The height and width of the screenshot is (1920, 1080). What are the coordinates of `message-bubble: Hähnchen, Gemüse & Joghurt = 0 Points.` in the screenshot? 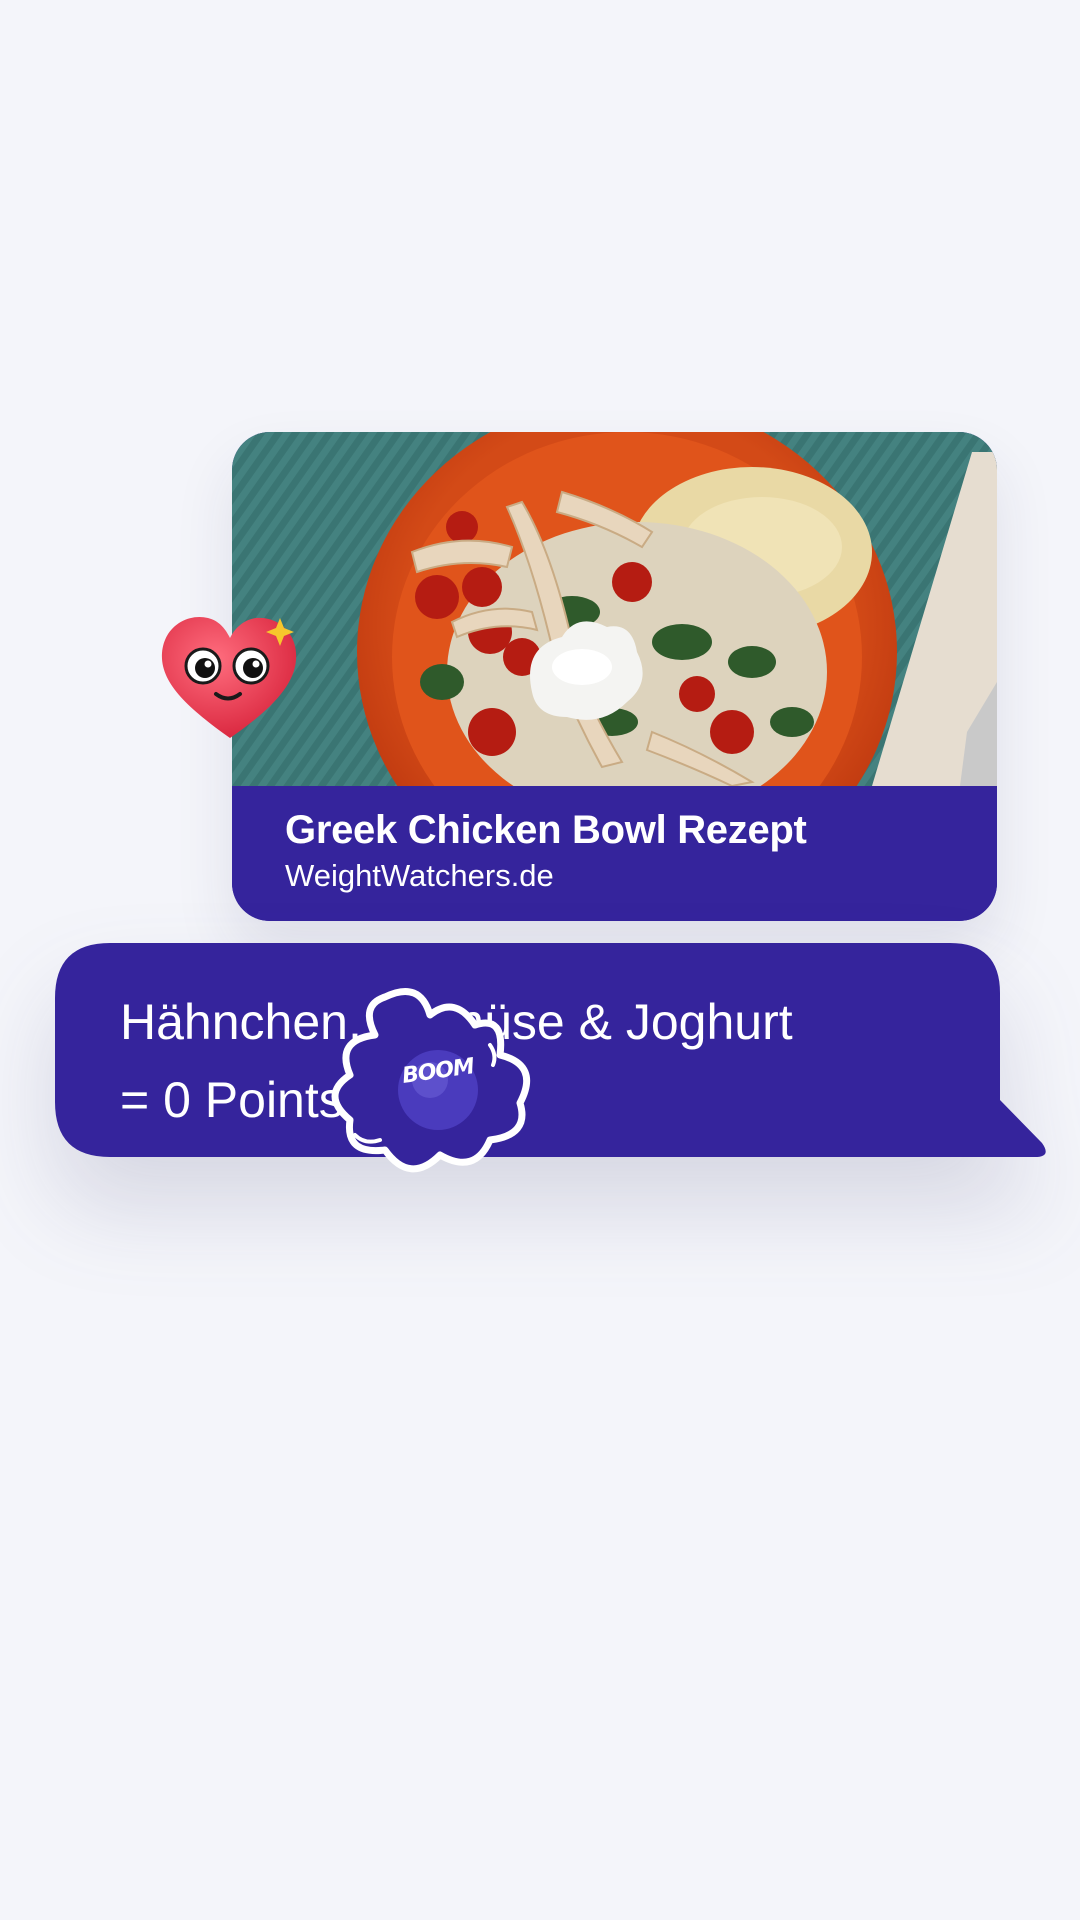 It's located at (555, 1051).